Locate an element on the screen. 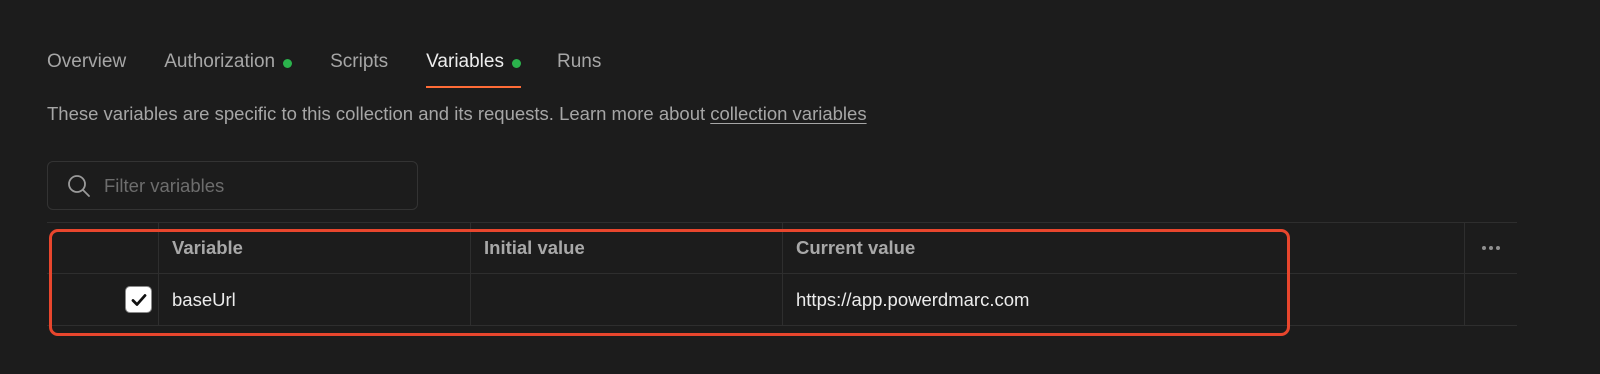  tab-overview: Overview is located at coordinates (86, 66).